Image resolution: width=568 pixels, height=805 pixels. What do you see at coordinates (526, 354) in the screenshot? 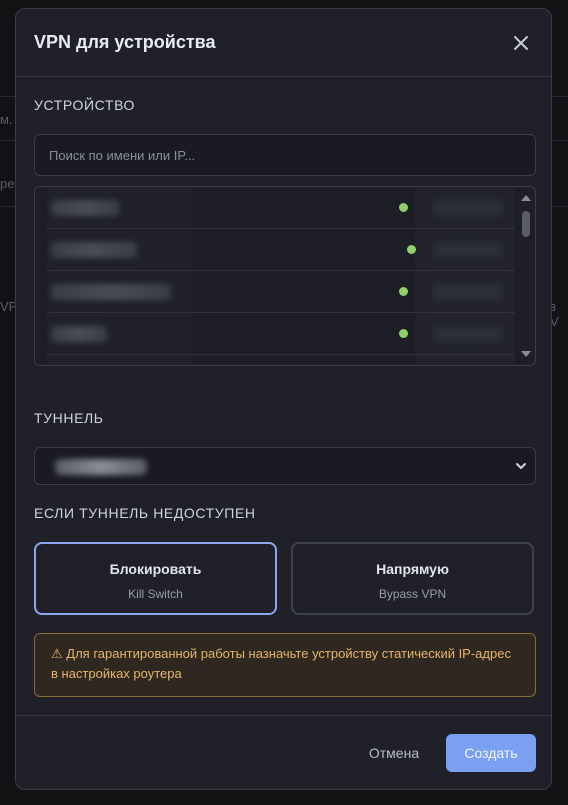
I see `scroll-down-arrow-icon` at bounding box center [526, 354].